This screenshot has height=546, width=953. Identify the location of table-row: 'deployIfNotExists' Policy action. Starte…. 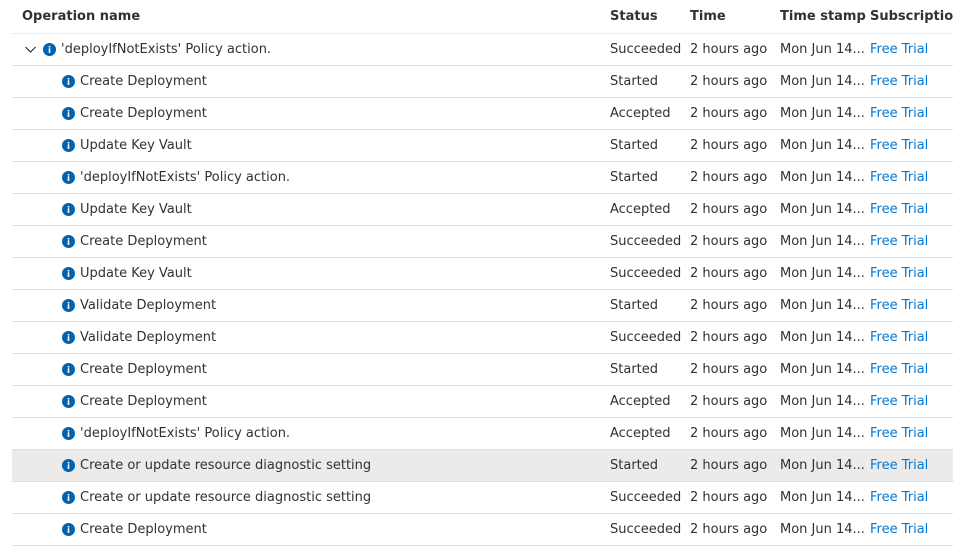
(482, 178).